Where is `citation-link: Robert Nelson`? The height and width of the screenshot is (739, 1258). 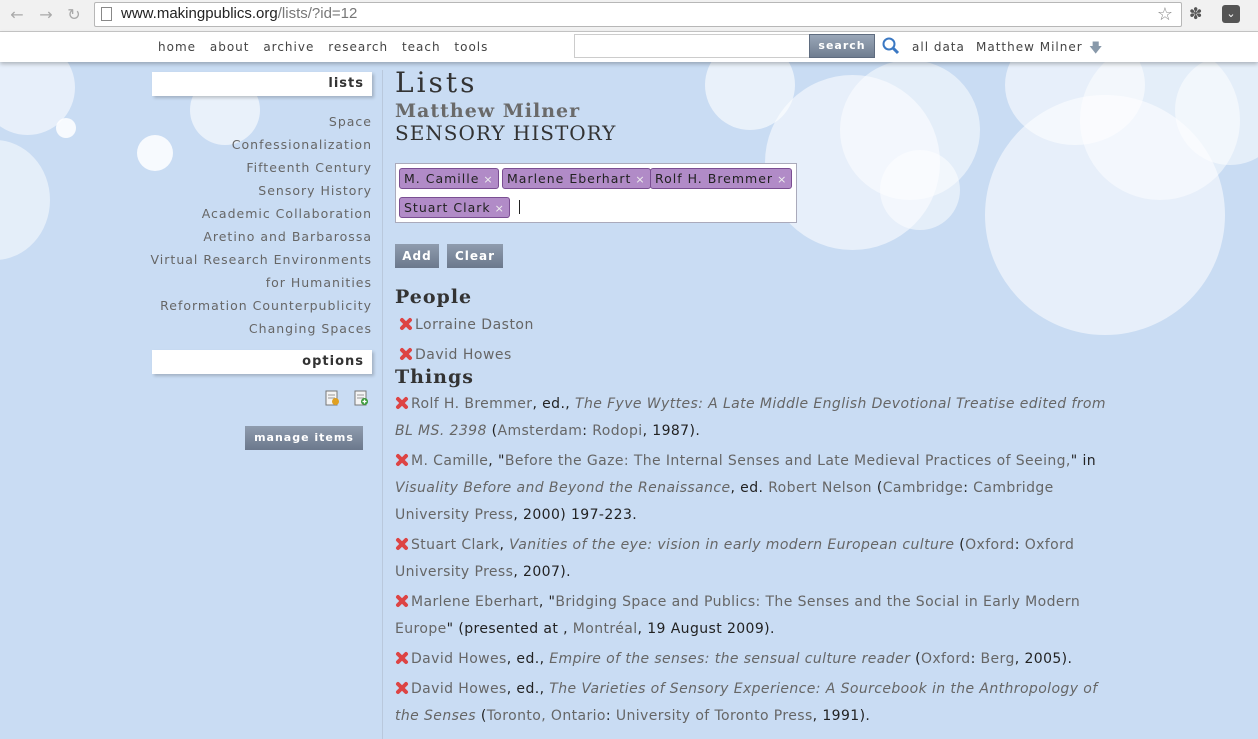 citation-link: Robert Nelson is located at coordinates (820, 488).